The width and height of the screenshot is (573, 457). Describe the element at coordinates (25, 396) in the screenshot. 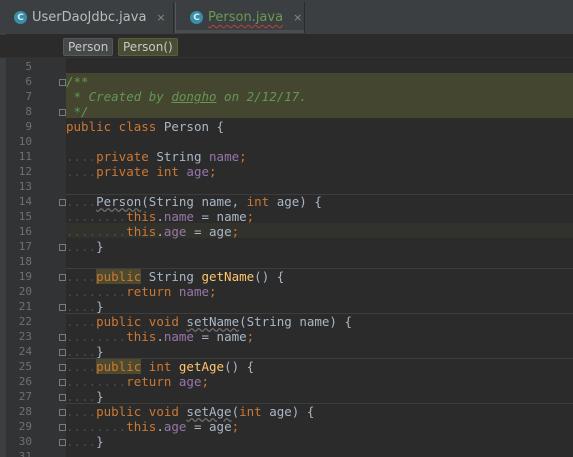

I see `line-number: 27` at that location.